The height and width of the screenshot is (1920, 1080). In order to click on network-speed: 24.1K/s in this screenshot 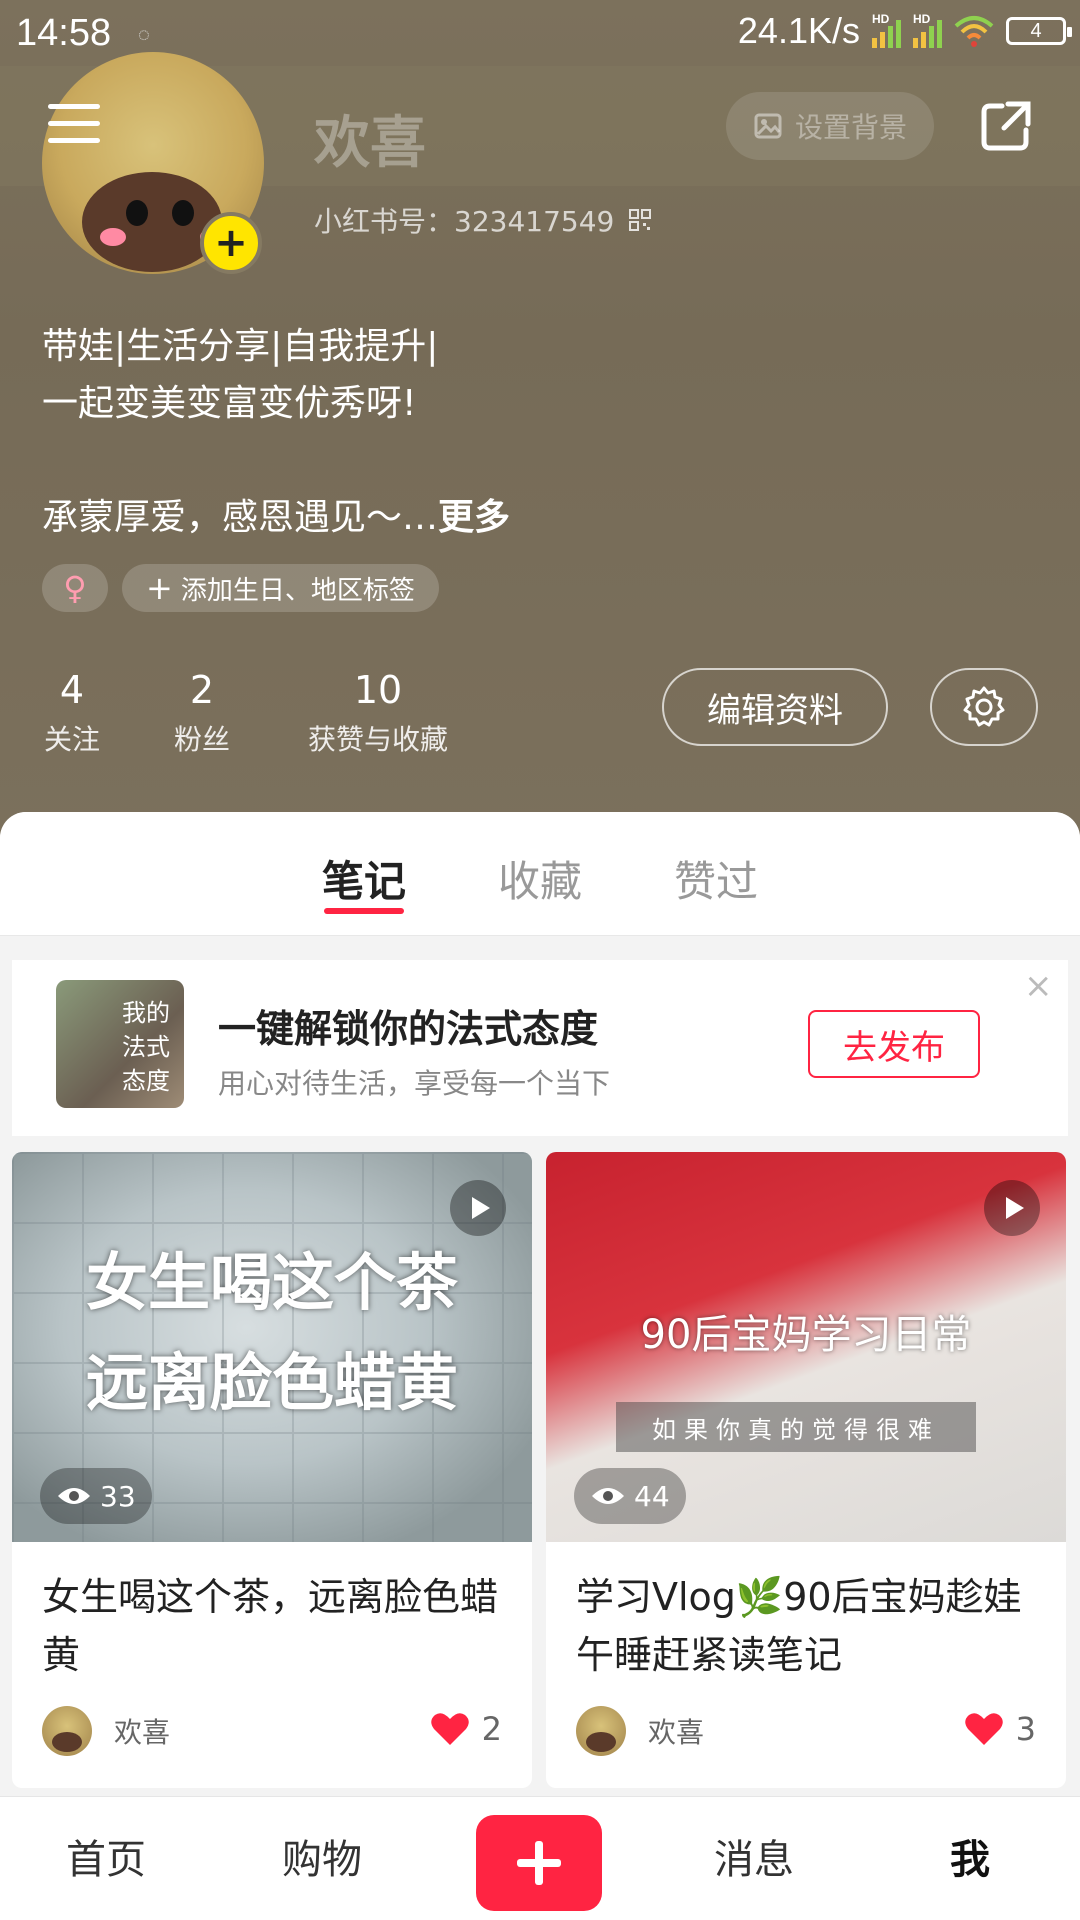, I will do `click(798, 30)`.